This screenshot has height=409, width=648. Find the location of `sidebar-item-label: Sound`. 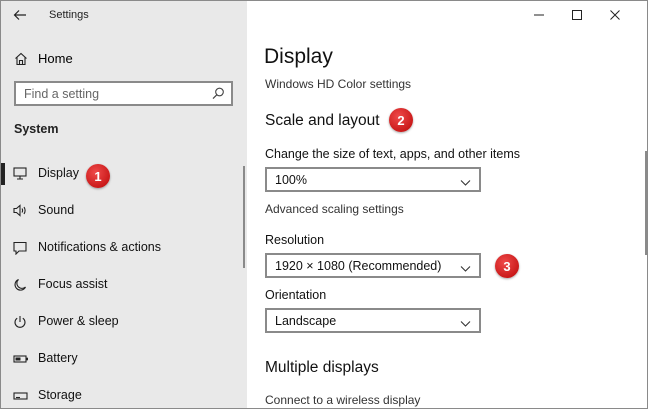

sidebar-item-label: Sound is located at coordinates (56, 210).